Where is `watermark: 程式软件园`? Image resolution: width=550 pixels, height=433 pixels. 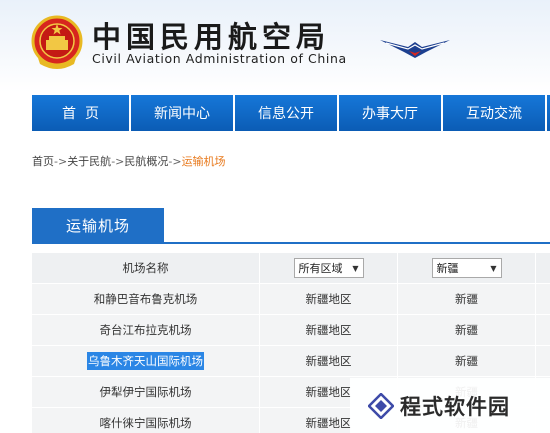
watermark: 程式软件园 is located at coordinates (450, 405).